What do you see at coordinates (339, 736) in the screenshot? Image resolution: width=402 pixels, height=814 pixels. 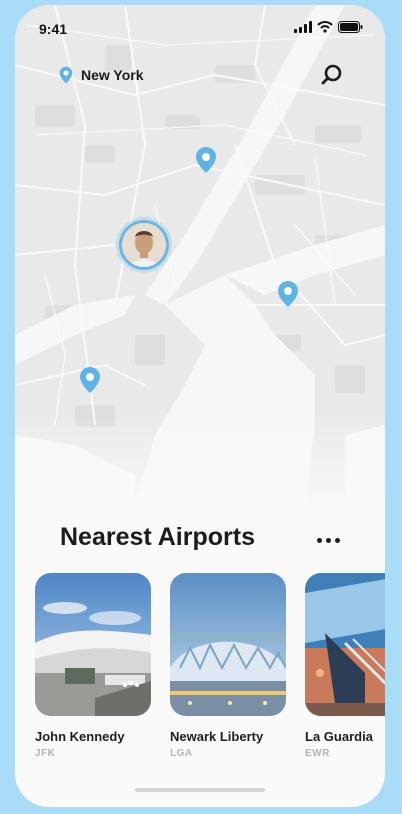 I see `airport-name: La Guardia` at bounding box center [339, 736].